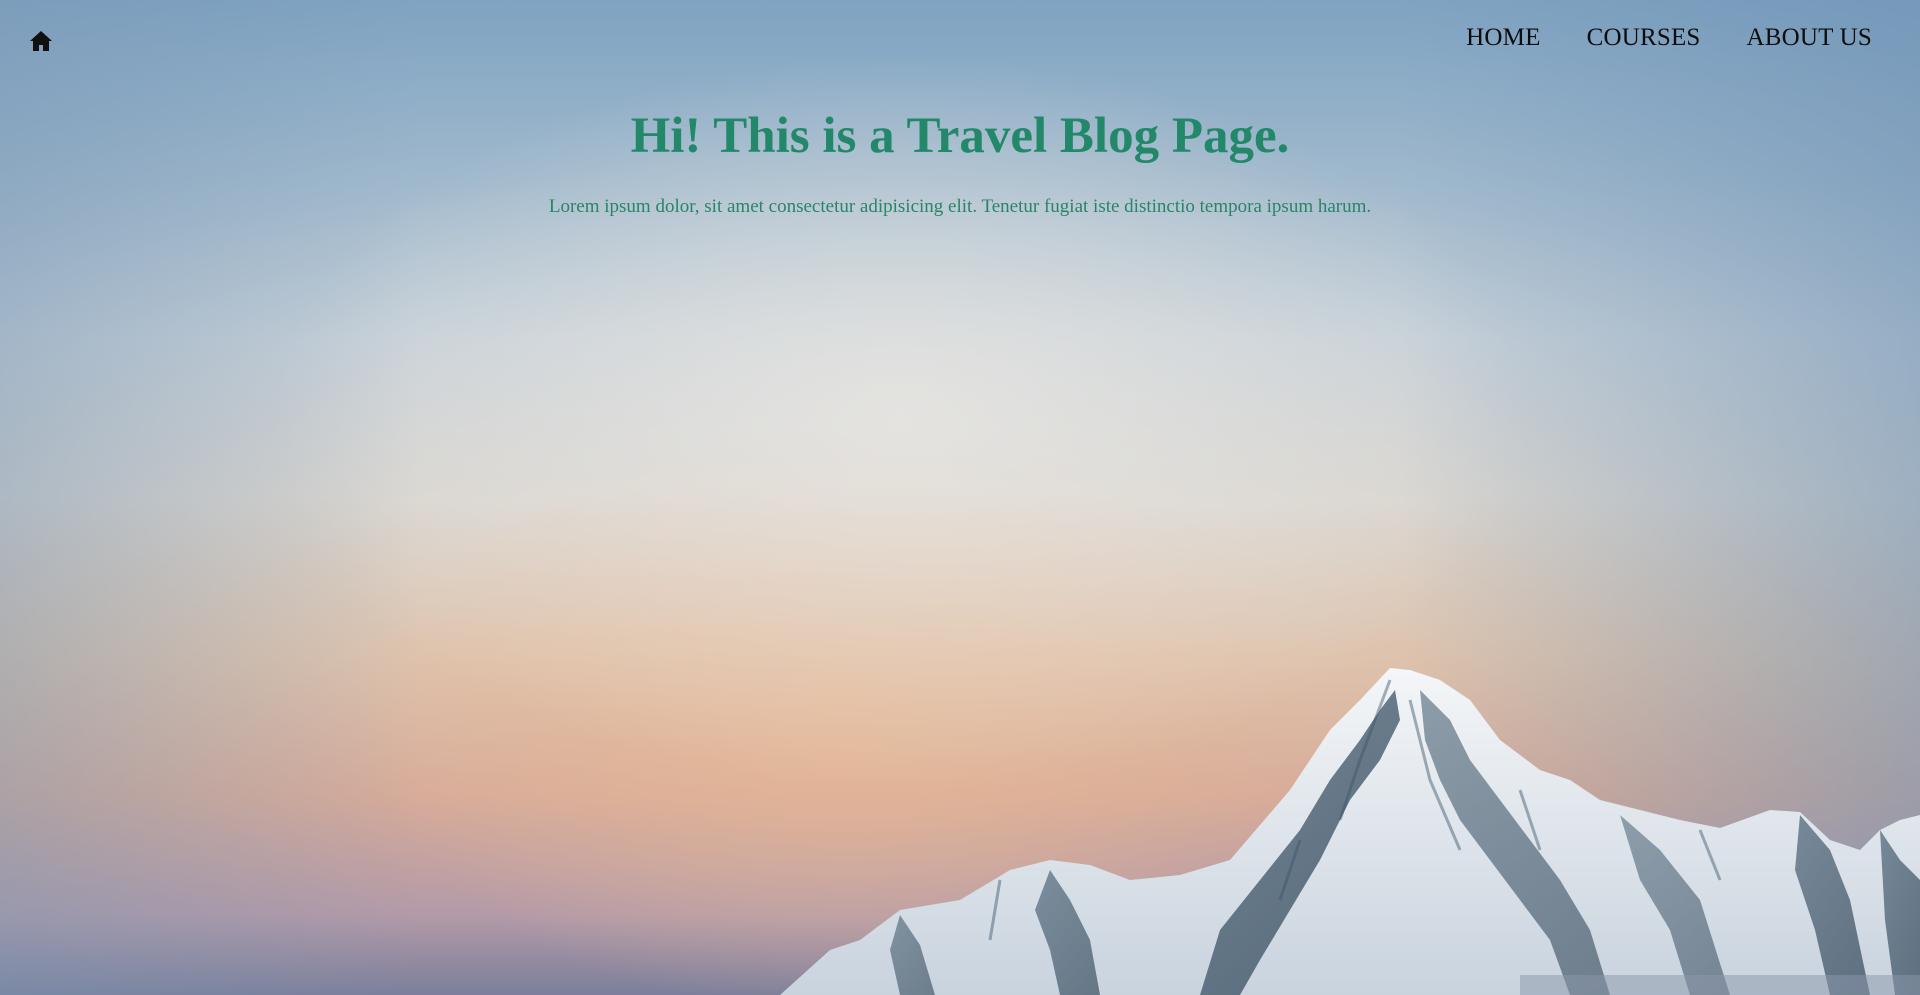 The image size is (1920, 995). What do you see at coordinates (1503, 38) in the screenshot?
I see `nav-link-home: HOME` at bounding box center [1503, 38].